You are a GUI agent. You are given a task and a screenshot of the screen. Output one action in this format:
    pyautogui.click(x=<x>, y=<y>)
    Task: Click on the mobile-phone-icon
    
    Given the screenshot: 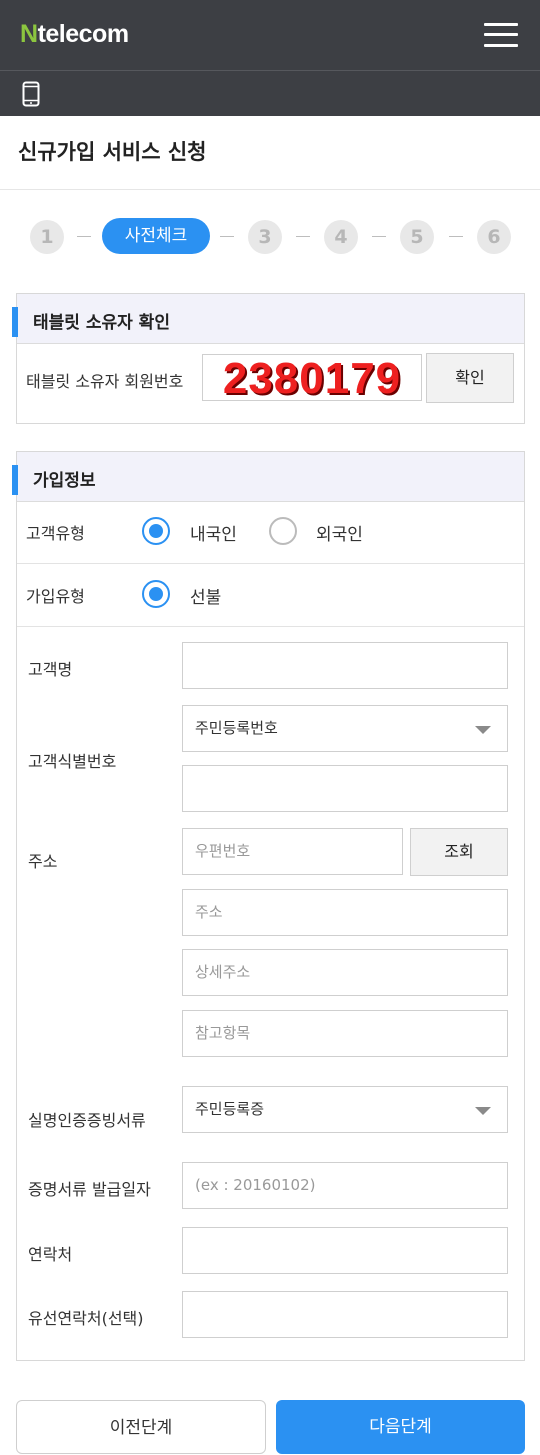 What is the action you would take?
    pyautogui.click(x=31, y=94)
    